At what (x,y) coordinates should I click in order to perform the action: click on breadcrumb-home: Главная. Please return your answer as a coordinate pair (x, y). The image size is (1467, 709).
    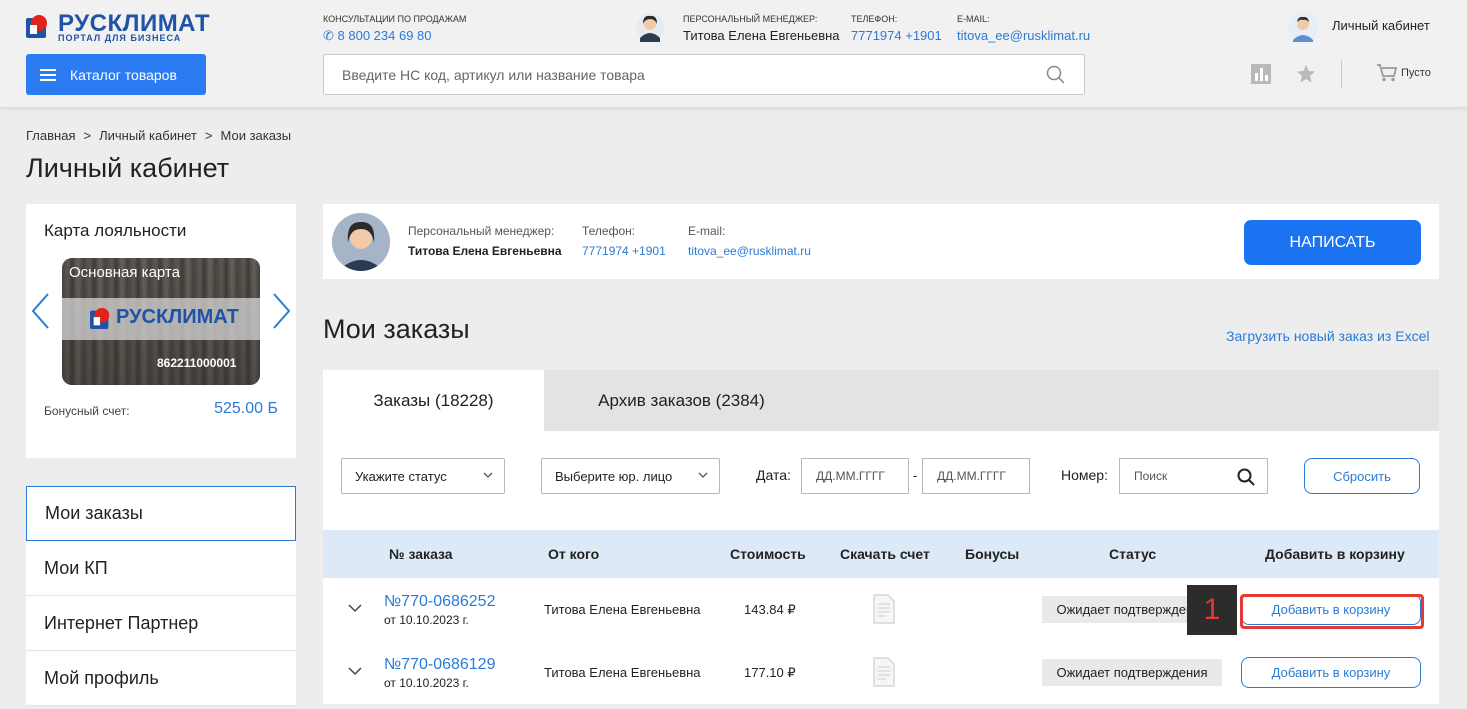
    Looking at the image, I should click on (50, 135).